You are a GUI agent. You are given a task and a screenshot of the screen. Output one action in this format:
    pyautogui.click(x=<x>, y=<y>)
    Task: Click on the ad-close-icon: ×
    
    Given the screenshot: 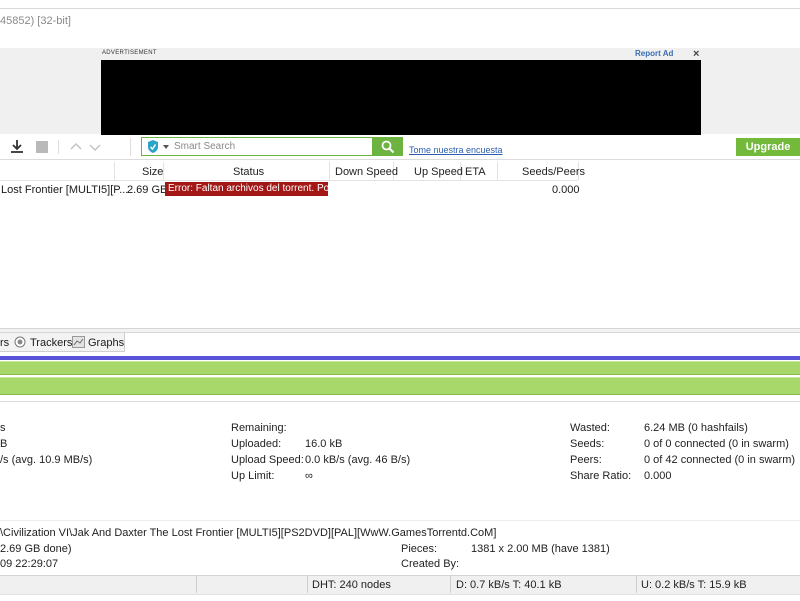 What is the action you would take?
    pyautogui.click(x=696, y=54)
    